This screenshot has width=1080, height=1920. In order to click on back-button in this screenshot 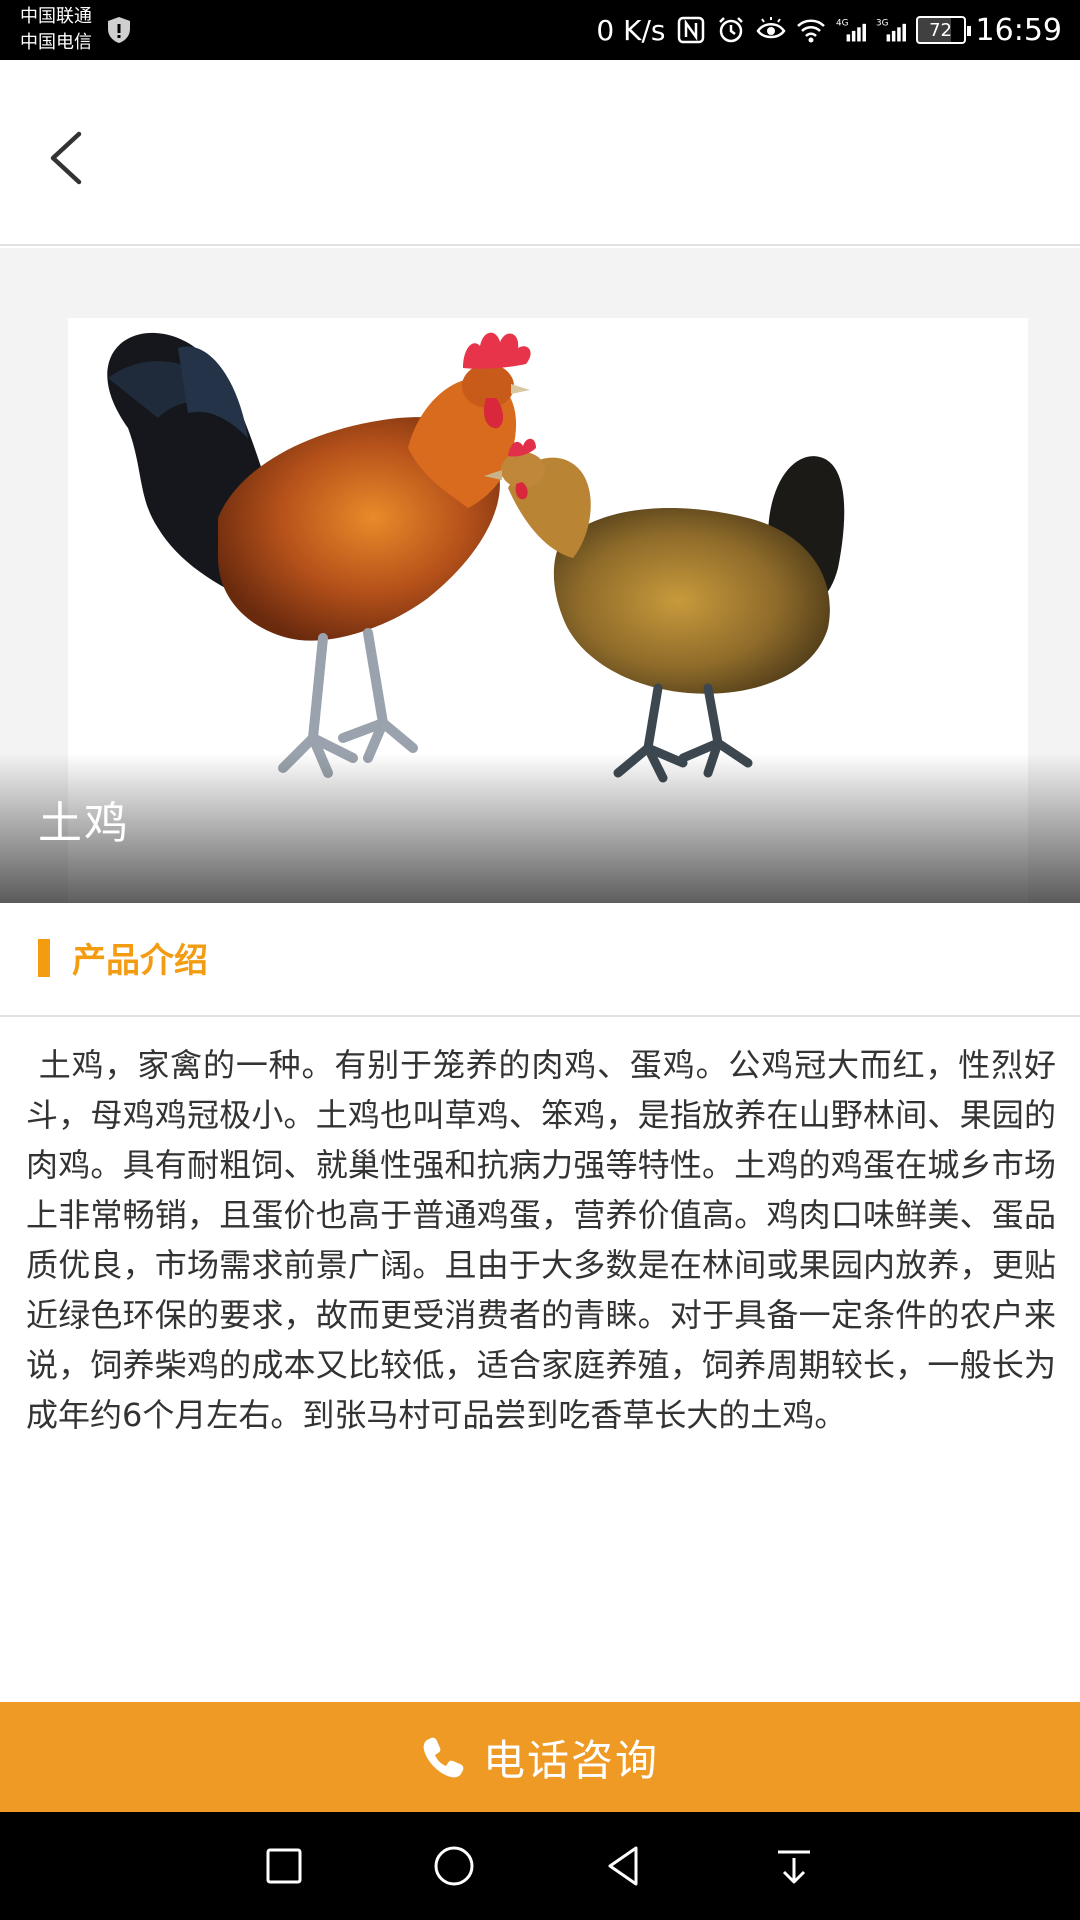, I will do `click(65, 158)`.